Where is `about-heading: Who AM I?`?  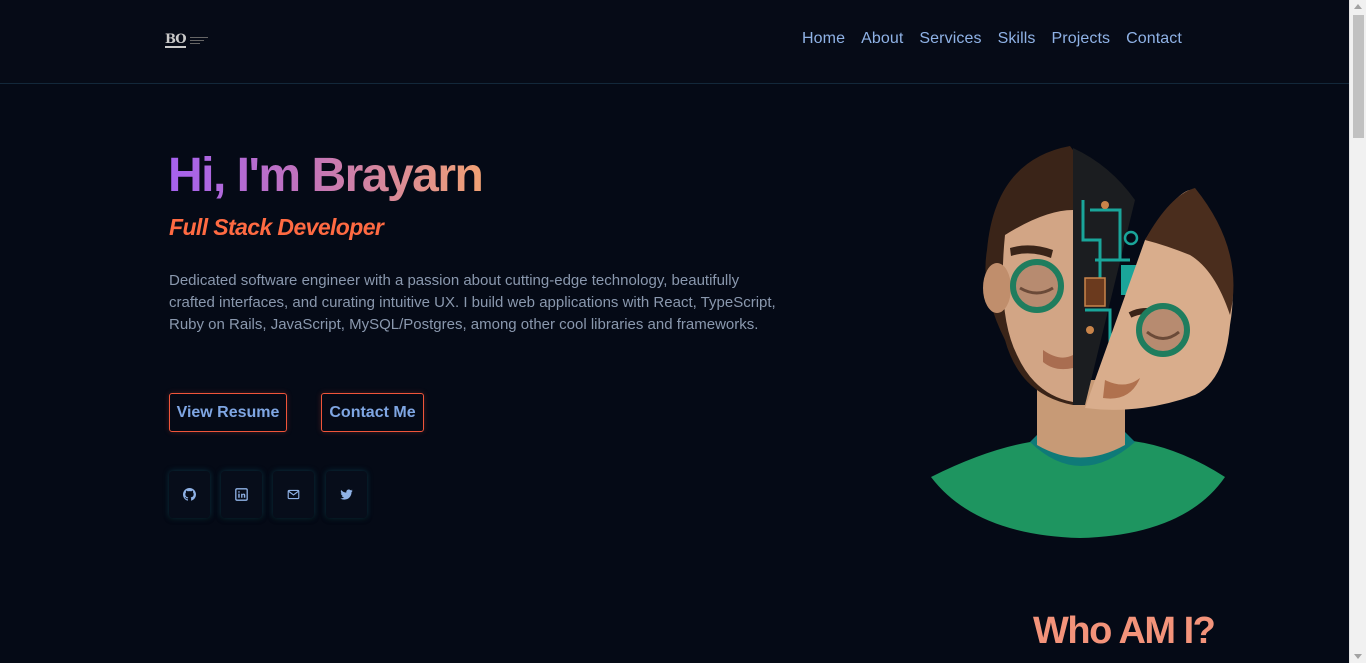
about-heading: Who AM I? is located at coordinates (1124, 631).